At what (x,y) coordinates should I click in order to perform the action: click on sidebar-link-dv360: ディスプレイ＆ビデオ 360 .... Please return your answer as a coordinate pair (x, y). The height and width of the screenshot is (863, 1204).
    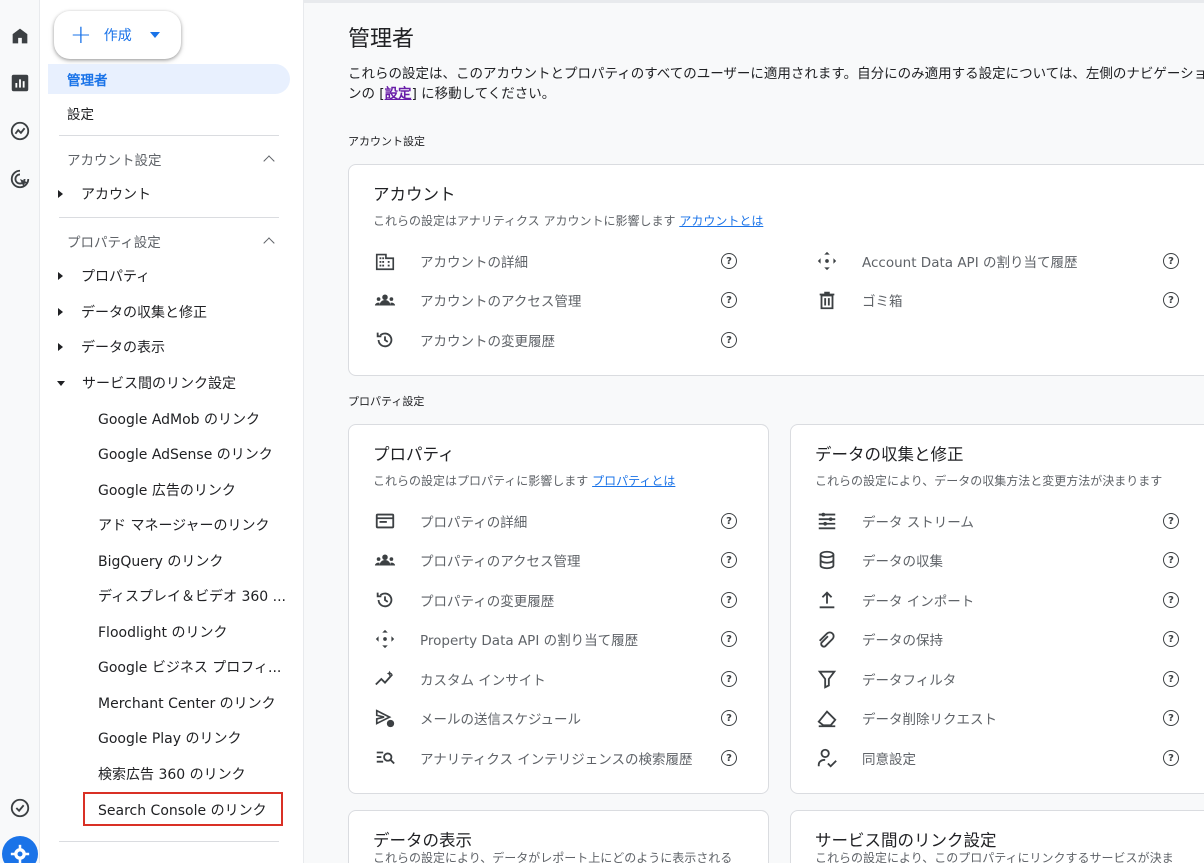
    Looking at the image, I should click on (192, 596).